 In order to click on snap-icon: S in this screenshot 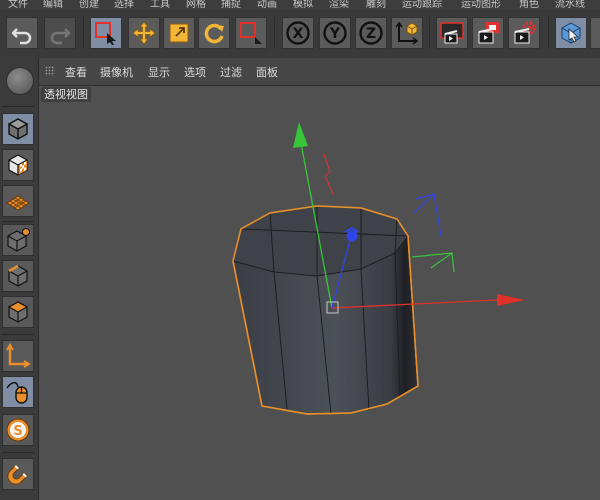, I will do `click(18, 430)`.